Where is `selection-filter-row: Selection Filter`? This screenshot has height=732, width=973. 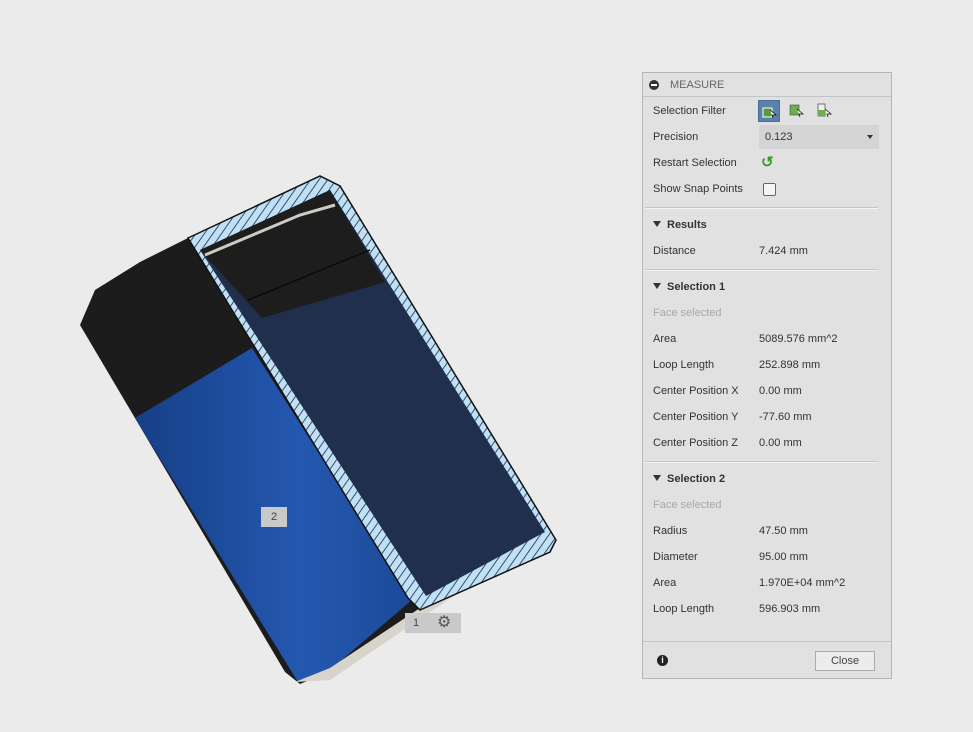
selection-filter-row: Selection Filter is located at coordinates (766, 111).